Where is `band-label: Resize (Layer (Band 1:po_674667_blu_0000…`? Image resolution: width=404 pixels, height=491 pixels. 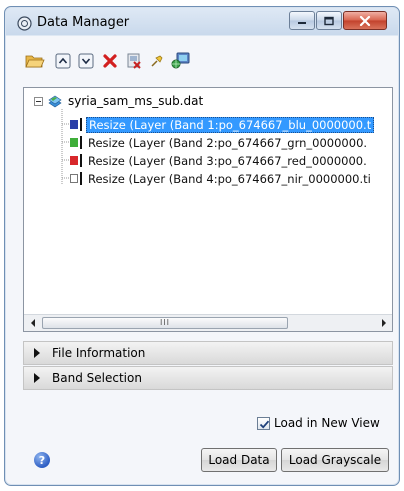
band-label: Resize (Layer (Band 1:po_674667_blu_0000… is located at coordinates (230, 124).